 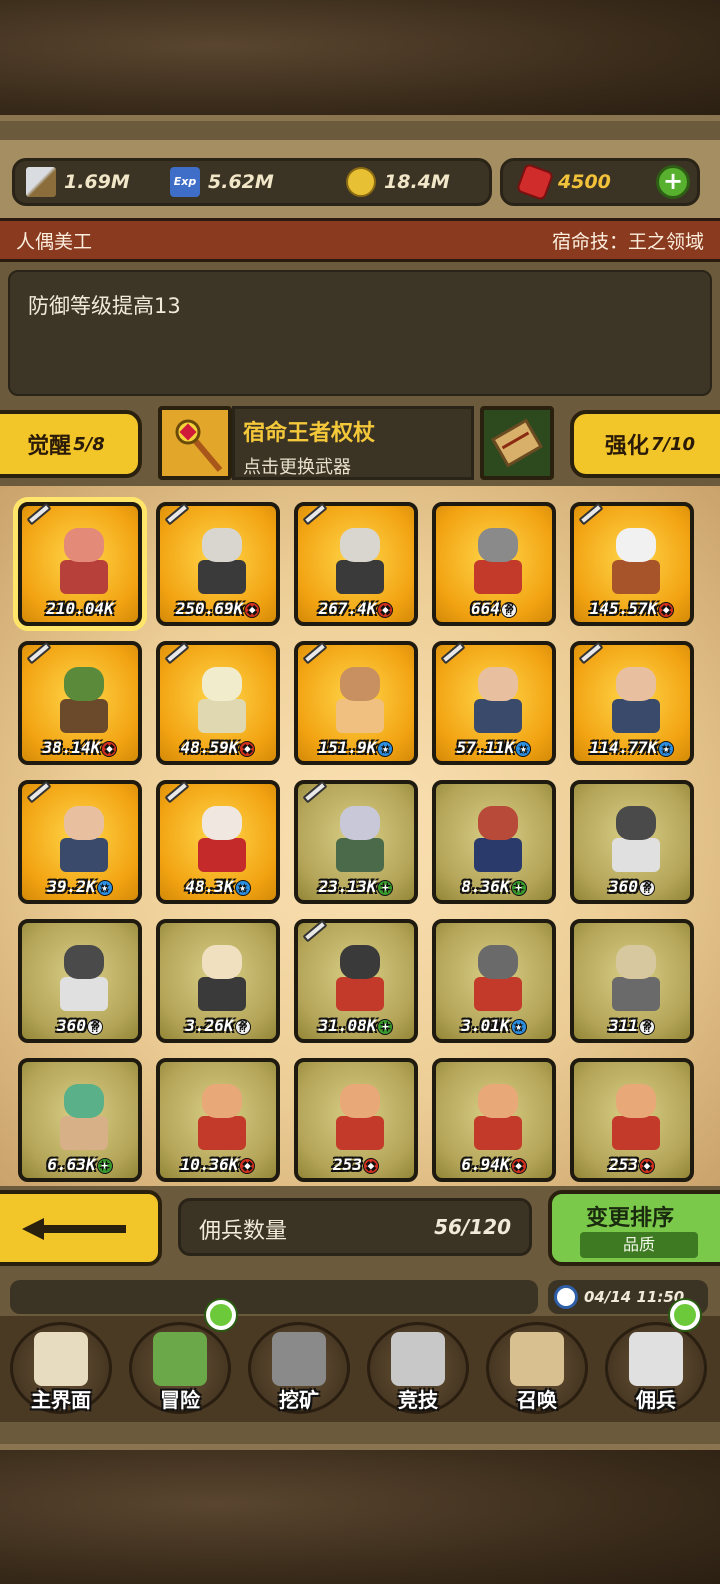 What do you see at coordinates (195, 443) in the screenshot?
I see `weapon-slot` at bounding box center [195, 443].